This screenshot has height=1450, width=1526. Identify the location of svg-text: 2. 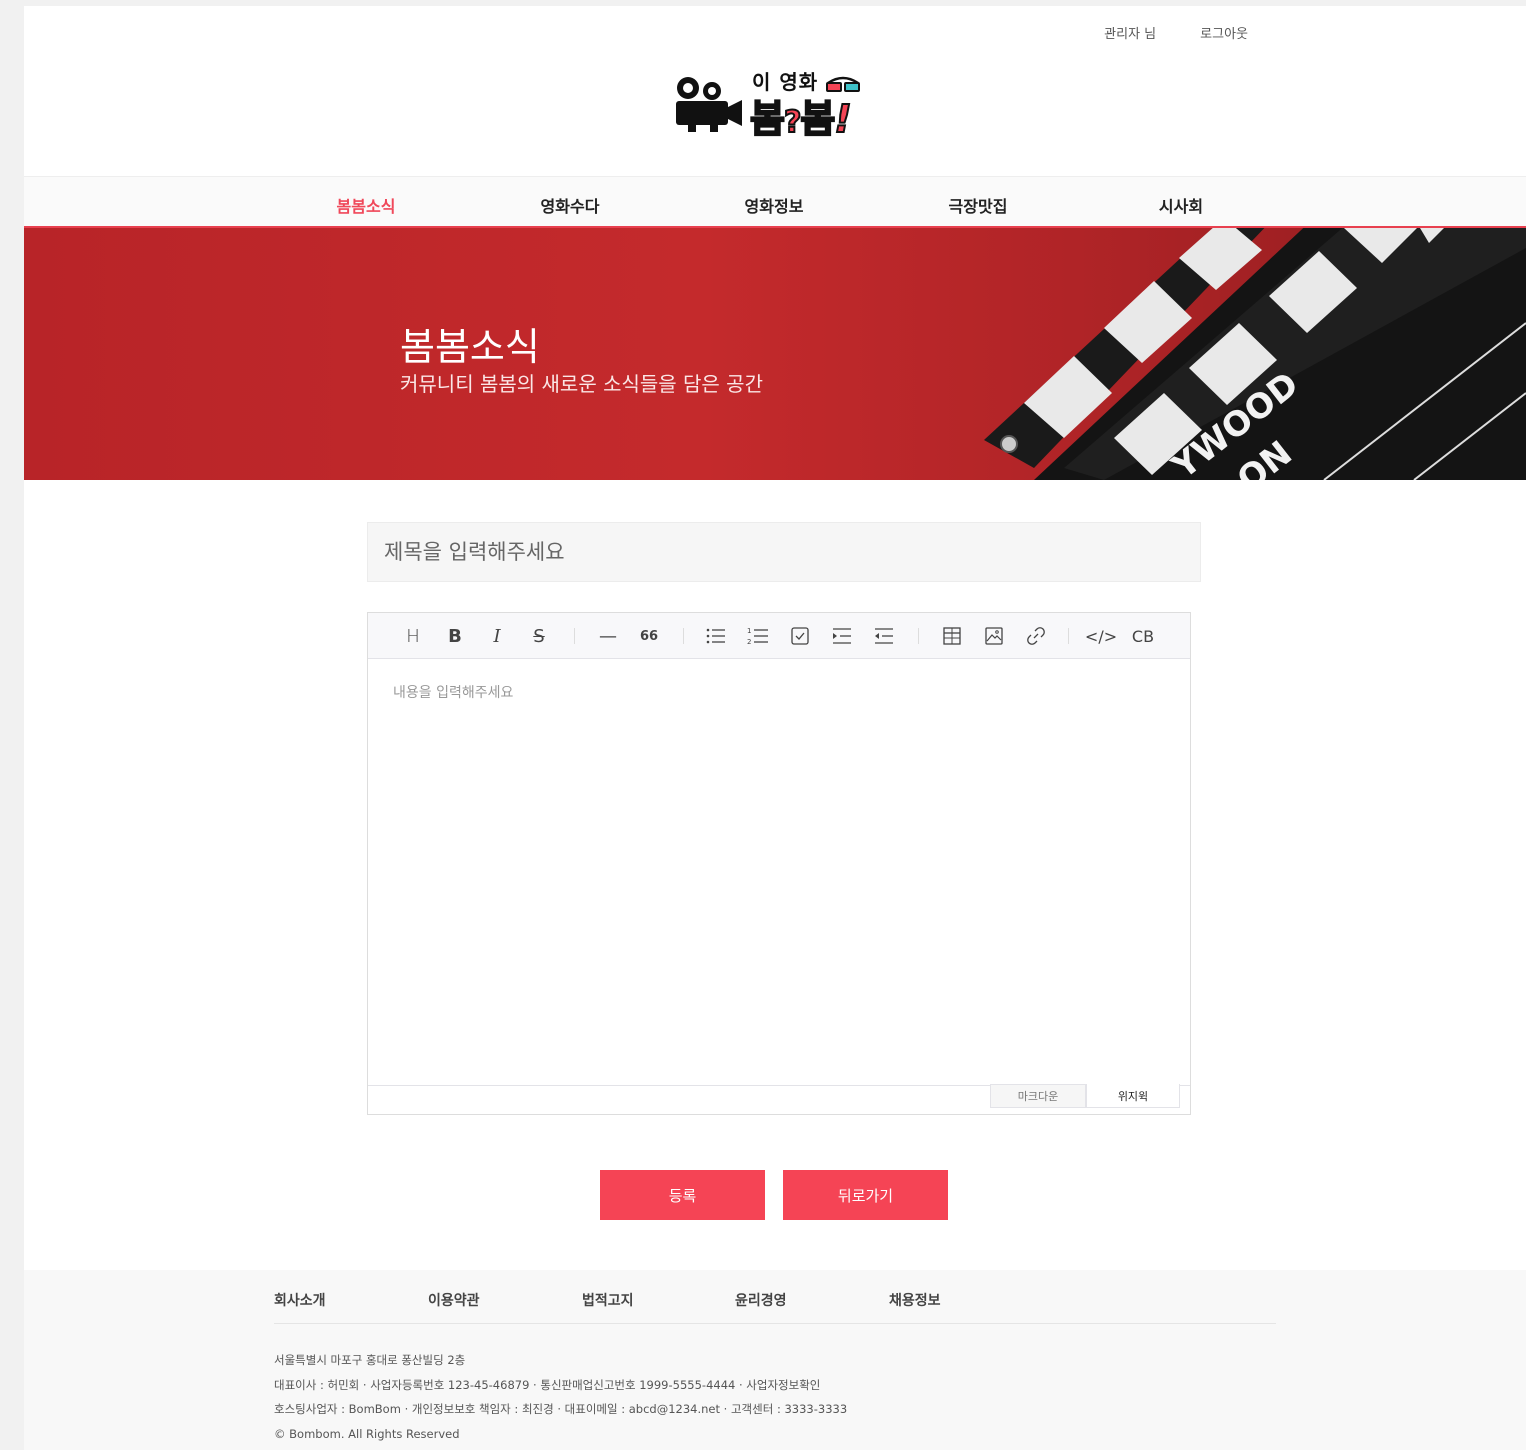
(749, 642).